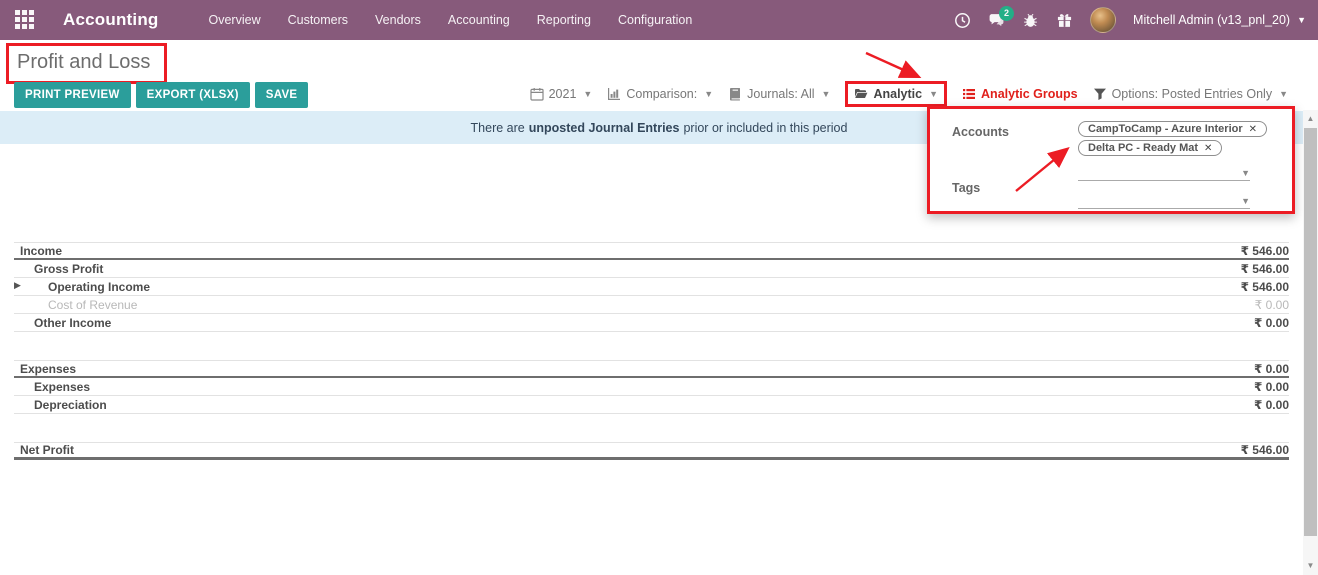  I want to click on user-menu: Mitchell Admin (v13_pnl_20), so click(1211, 20).